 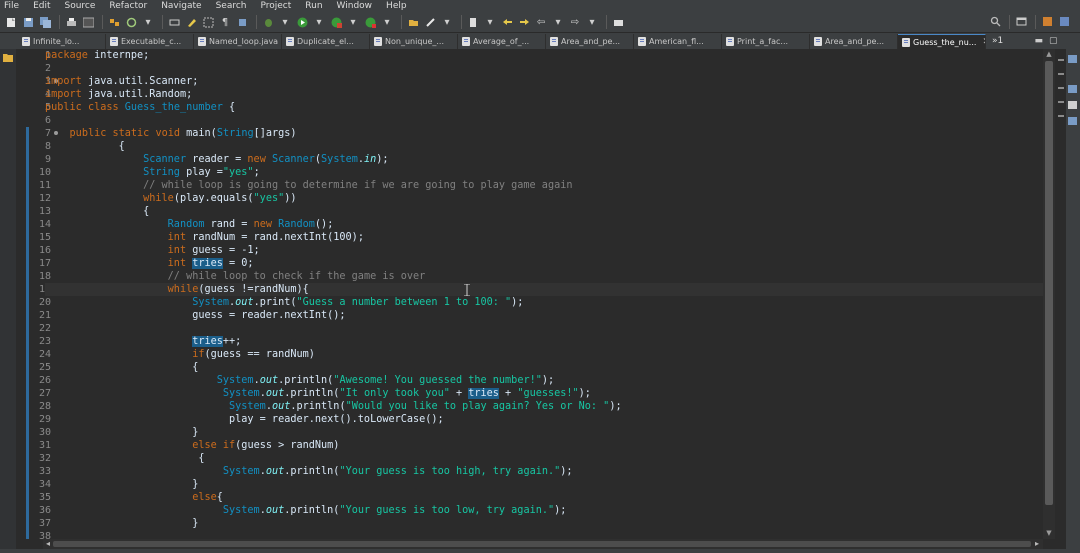 What do you see at coordinates (11, 6) in the screenshot?
I see `menu-file: File` at bounding box center [11, 6].